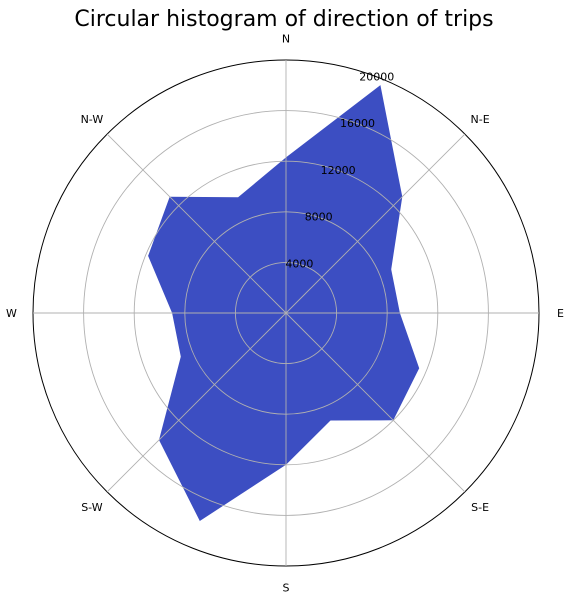 This screenshot has height=598, width=568. Describe the element at coordinates (357, 123) in the screenshot. I see `radial-tick-label-3: 16000` at that location.